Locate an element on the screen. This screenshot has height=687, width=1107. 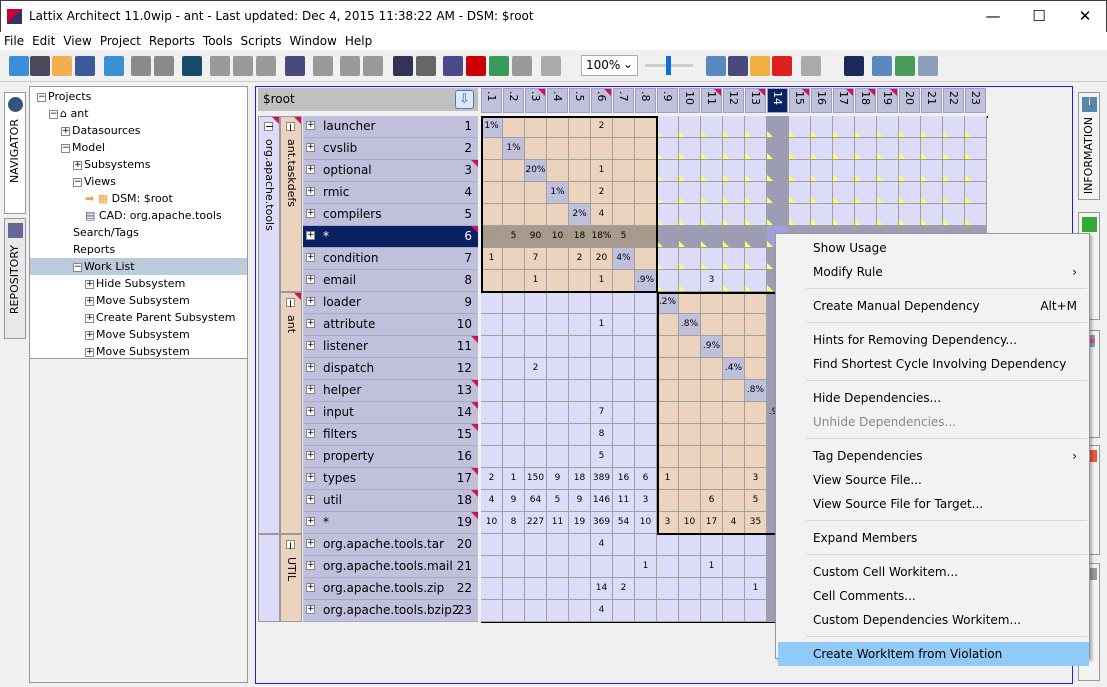
context-menu-item: Find Shortest Cycle Involving Dependency is located at coordinates (933, 364).